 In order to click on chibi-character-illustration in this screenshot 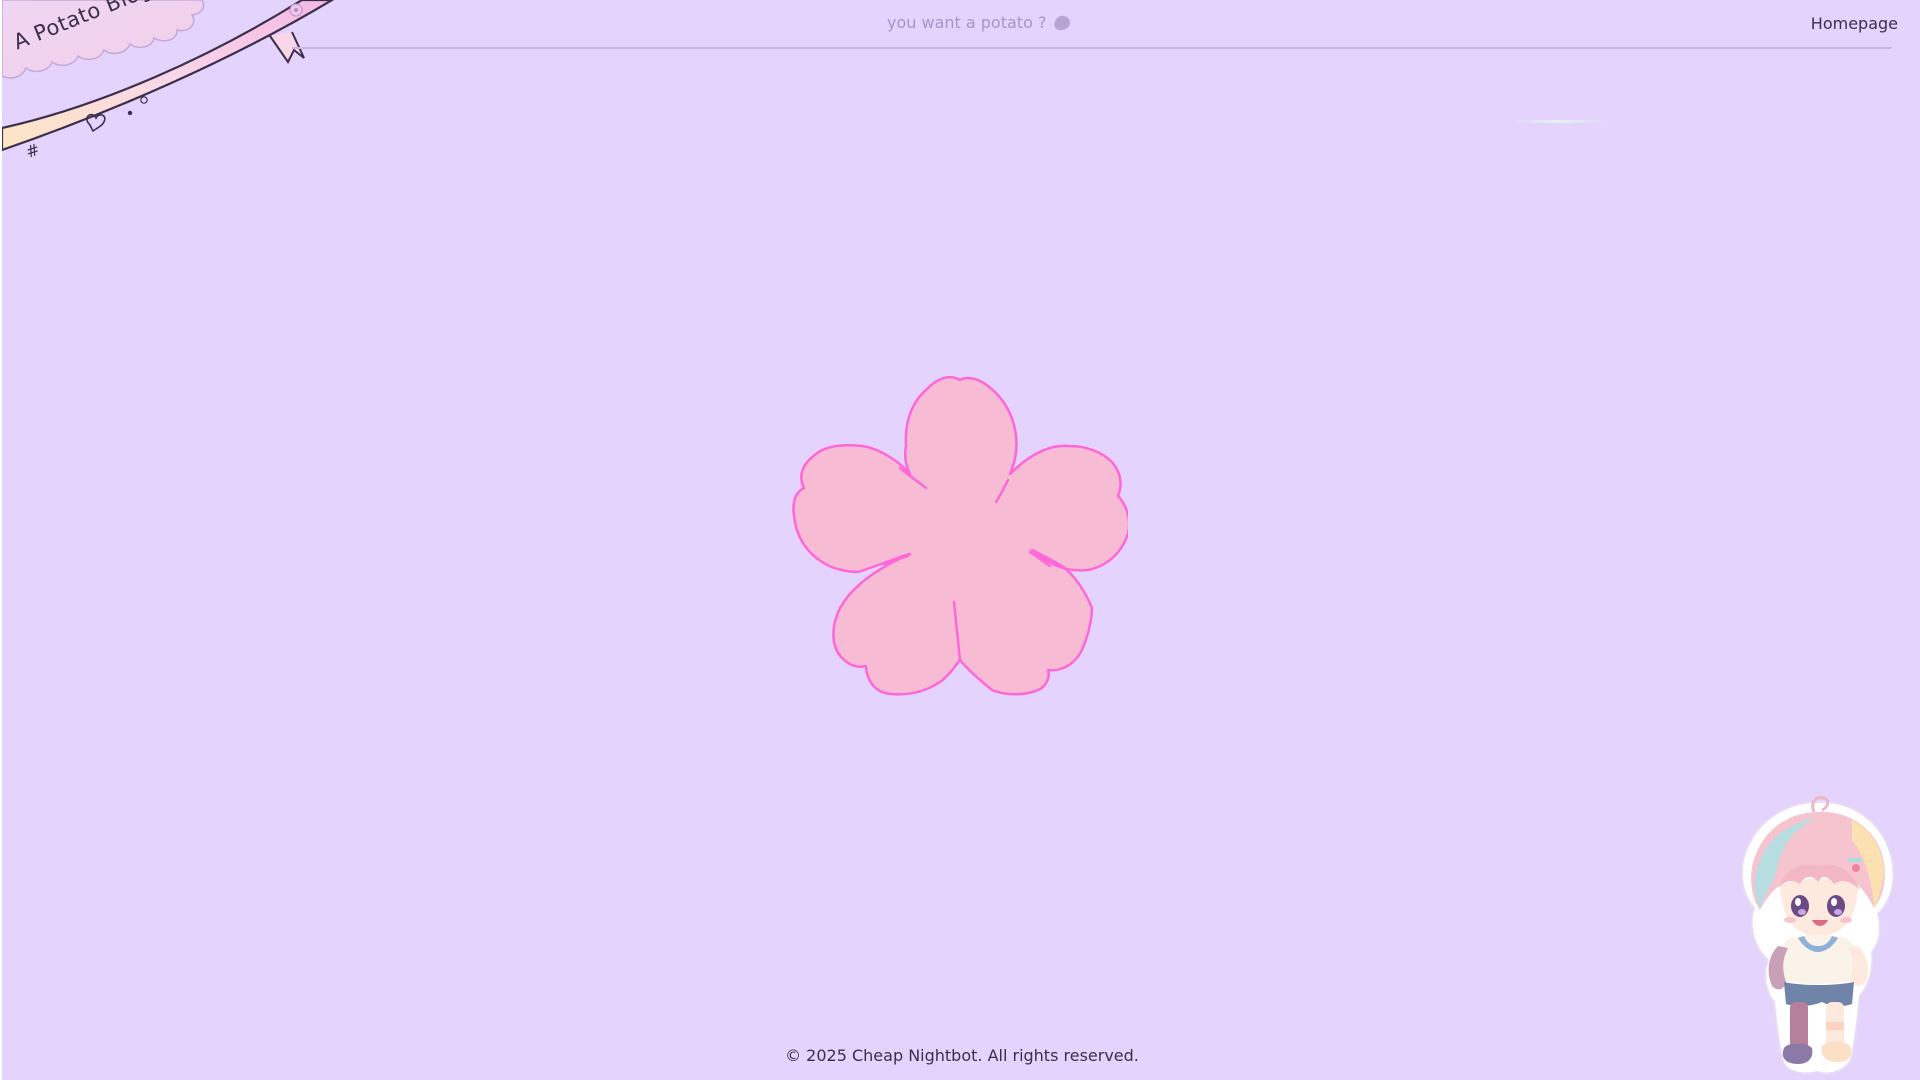, I will do `click(1818, 936)`.